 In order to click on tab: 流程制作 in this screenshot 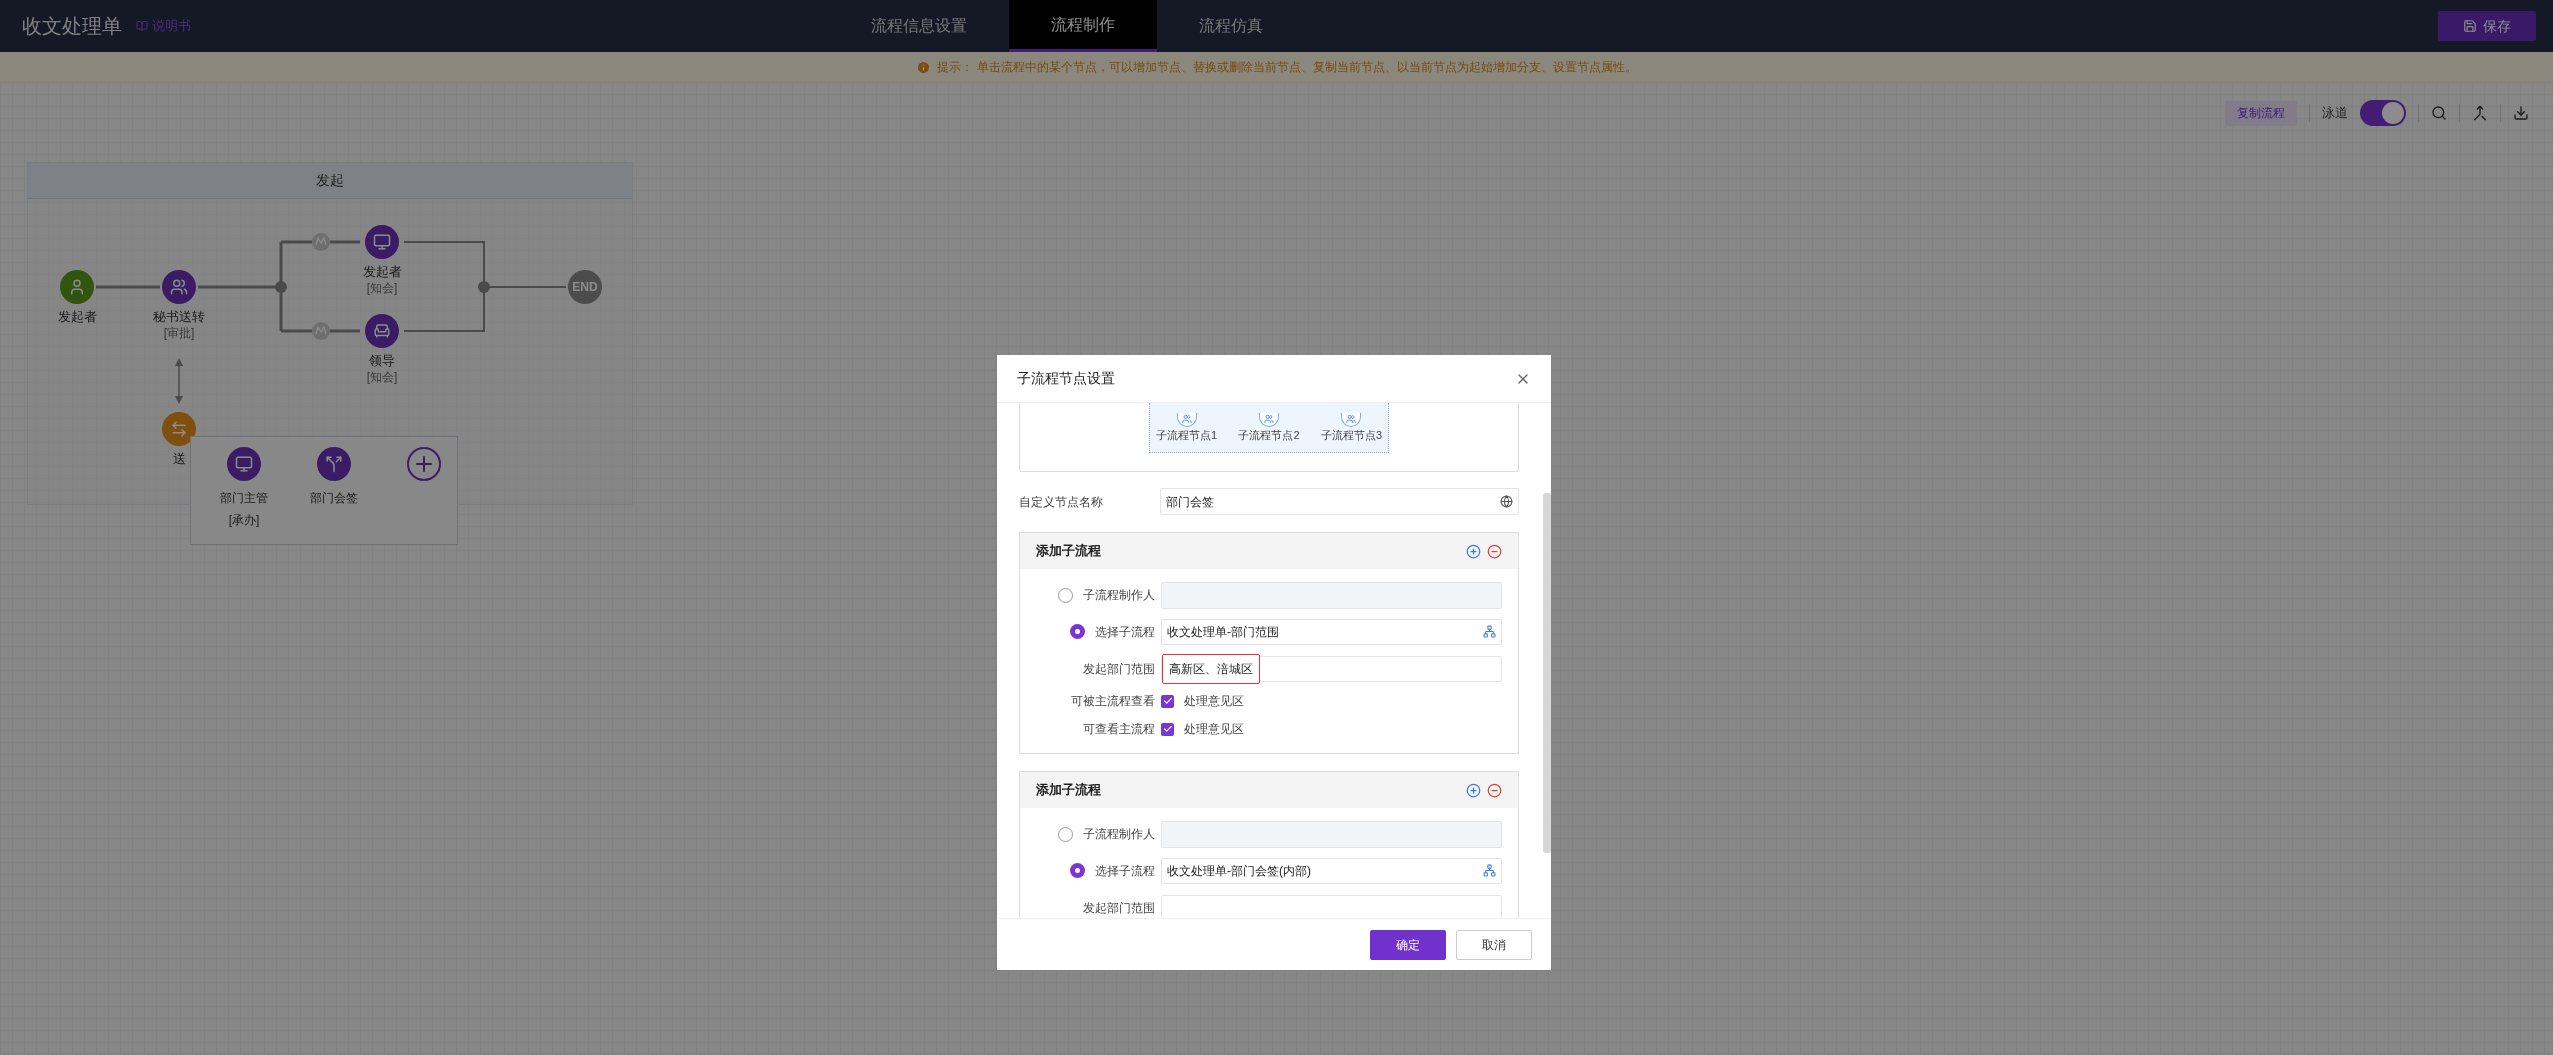, I will do `click(1083, 26)`.